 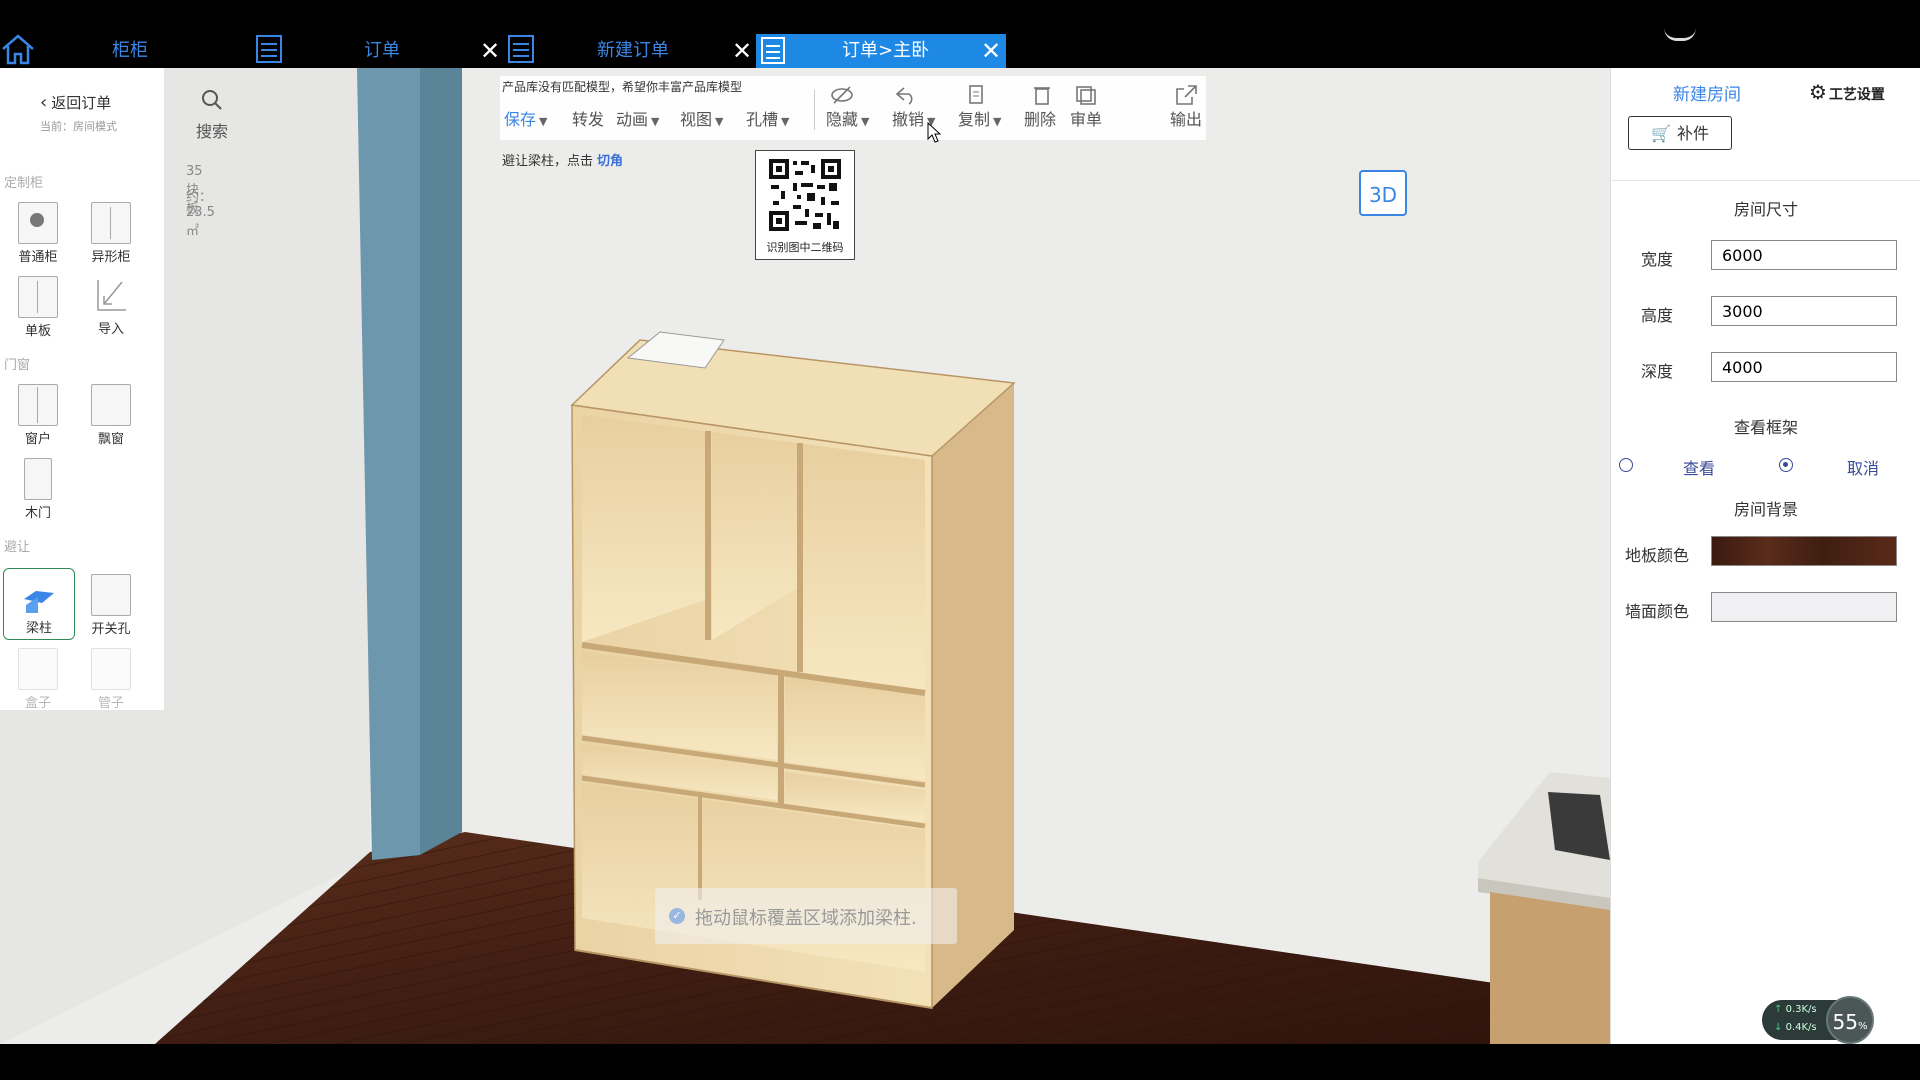 What do you see at coordinates (1847, 92) in the screenshot?
I see `craft-settings-button: ⚙ 工艺设置` at bounding box center [1847, 92].